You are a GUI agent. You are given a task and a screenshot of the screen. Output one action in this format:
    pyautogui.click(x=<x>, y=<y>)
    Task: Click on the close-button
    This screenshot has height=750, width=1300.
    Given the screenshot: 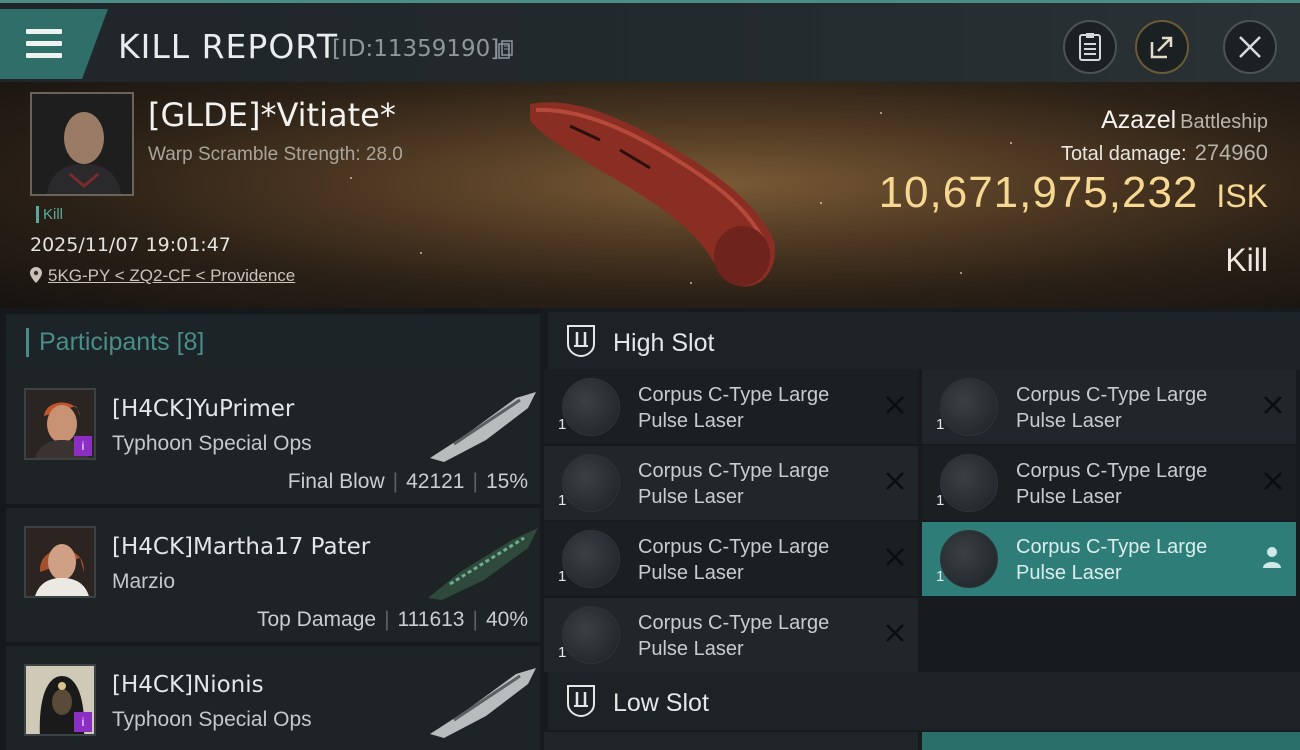 What is the action you would take?
    pyautogui.click(x=1250, y=47)
    